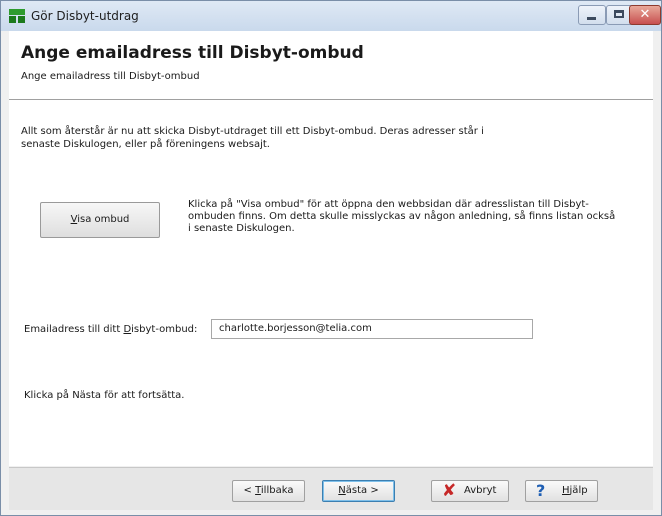  What do you see at coordinates (192, 53) in the screenshot?
I see `page-title: Ange emailadress till Disbyt-ombud` at bounding box center [192, 53].